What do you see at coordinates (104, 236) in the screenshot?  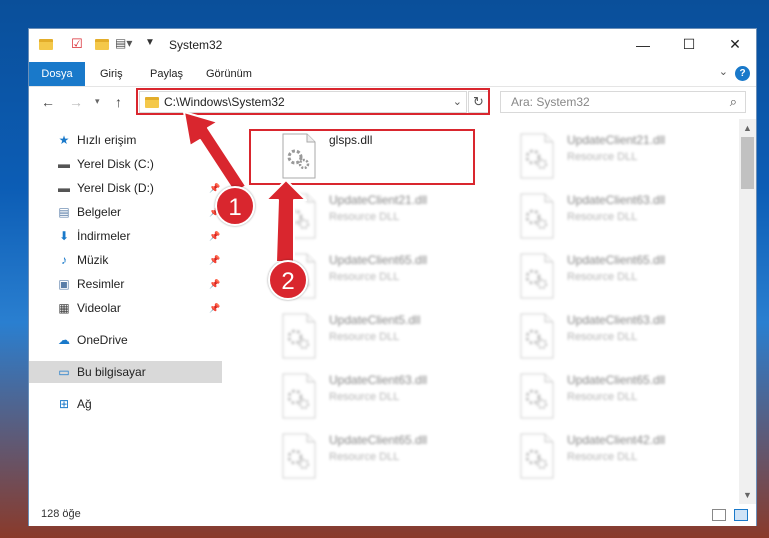 I see `sidebar-item-label: İndirmeler` at bounding box center [104, 236].